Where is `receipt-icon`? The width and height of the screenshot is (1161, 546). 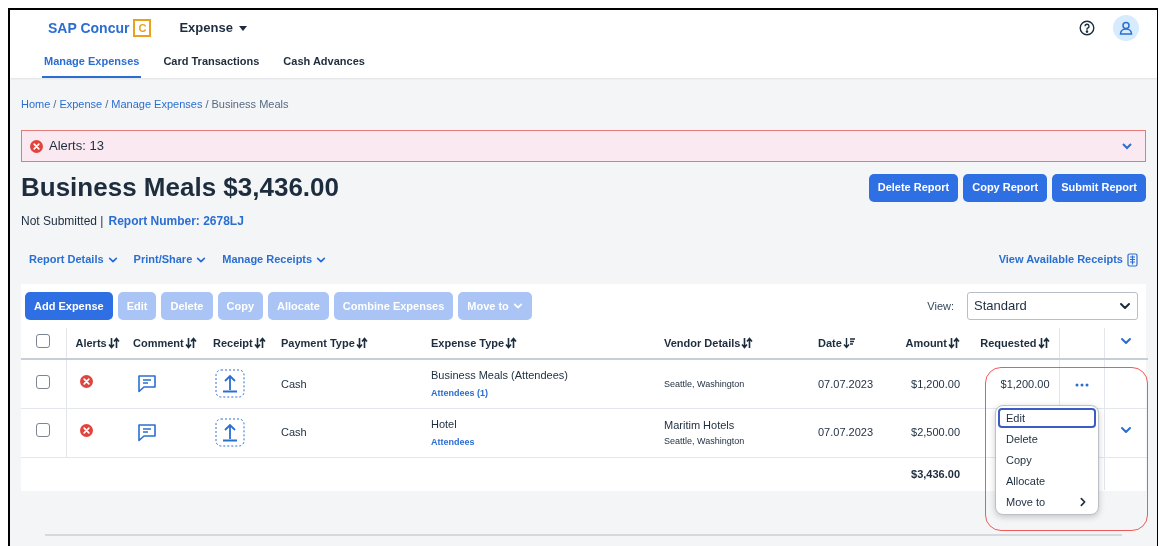
receipt-icon is located at coordinates (1132, 259).